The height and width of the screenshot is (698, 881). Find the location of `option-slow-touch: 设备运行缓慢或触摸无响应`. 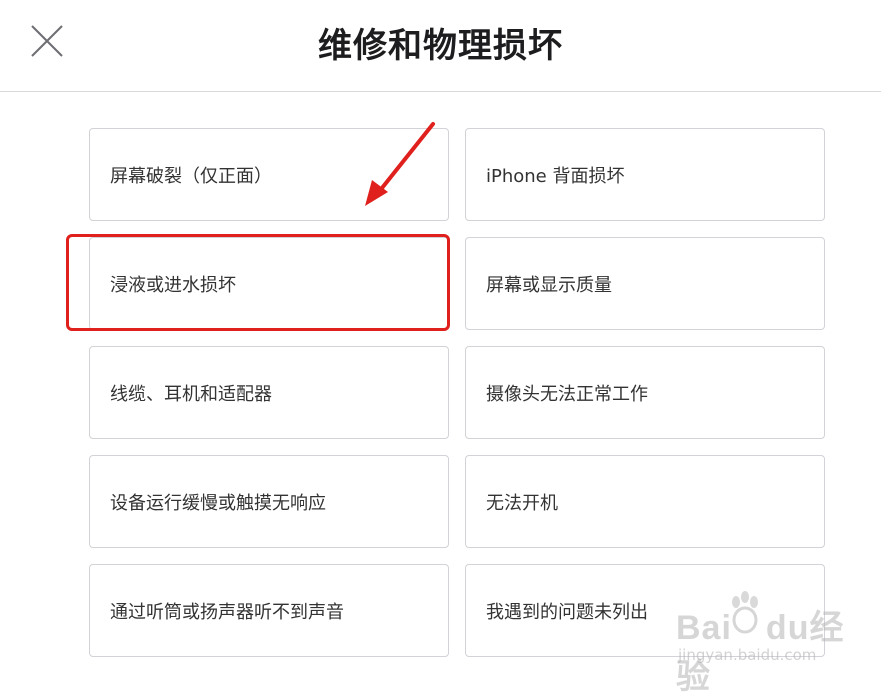

option-slow-touch: 设备运行缓慢或触摸无响应 is located at coordinates (269, 501).